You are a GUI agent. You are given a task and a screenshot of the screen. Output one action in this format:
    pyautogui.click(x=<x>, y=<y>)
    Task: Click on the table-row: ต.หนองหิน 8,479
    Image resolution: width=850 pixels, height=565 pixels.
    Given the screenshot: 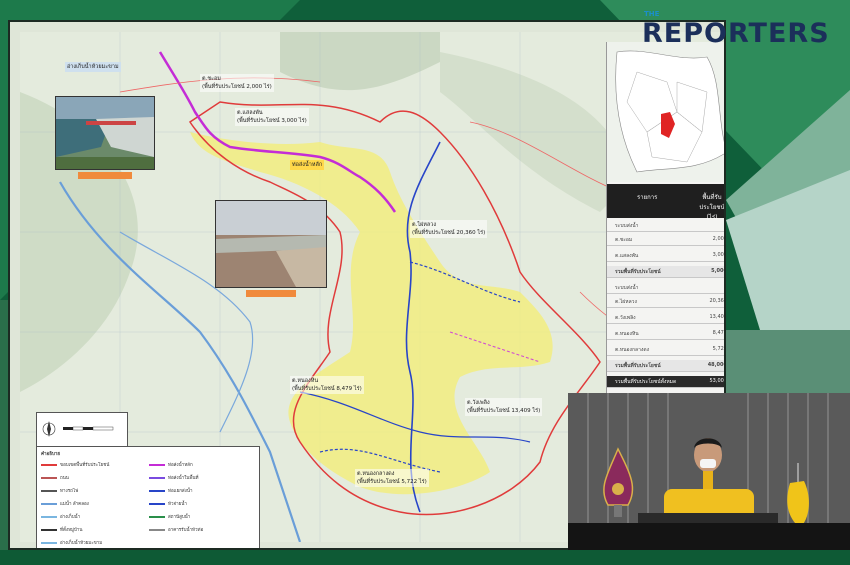 What is the action you would take?
    pyautogui.click(x=666, y=334)
    